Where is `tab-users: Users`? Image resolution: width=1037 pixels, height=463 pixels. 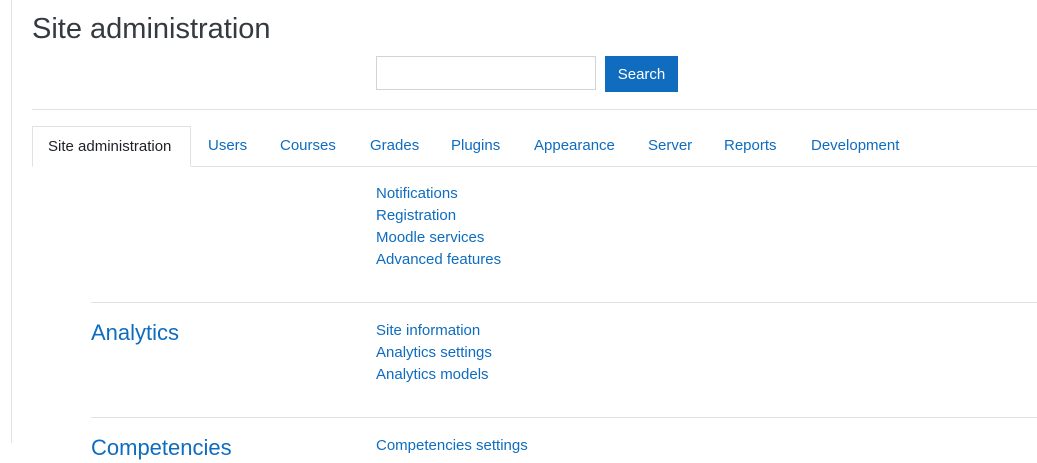 tab-users: Users is located at coordinates (227, 146).